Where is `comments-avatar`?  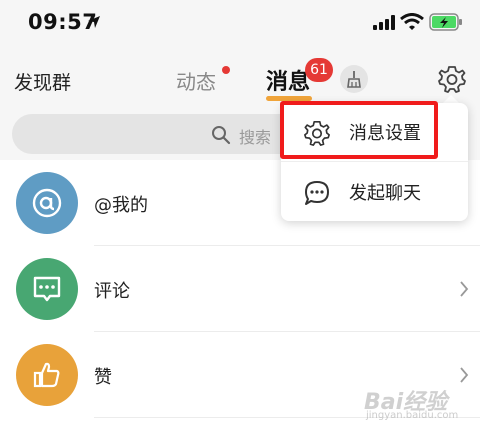 comments-avatar is located at coordinates (47, 289).